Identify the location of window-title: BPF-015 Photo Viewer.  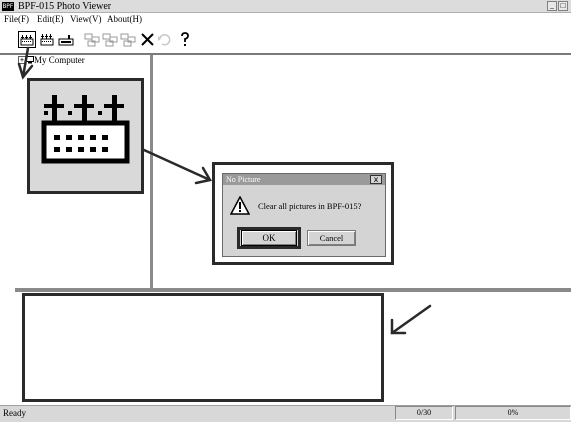
(65, 6).